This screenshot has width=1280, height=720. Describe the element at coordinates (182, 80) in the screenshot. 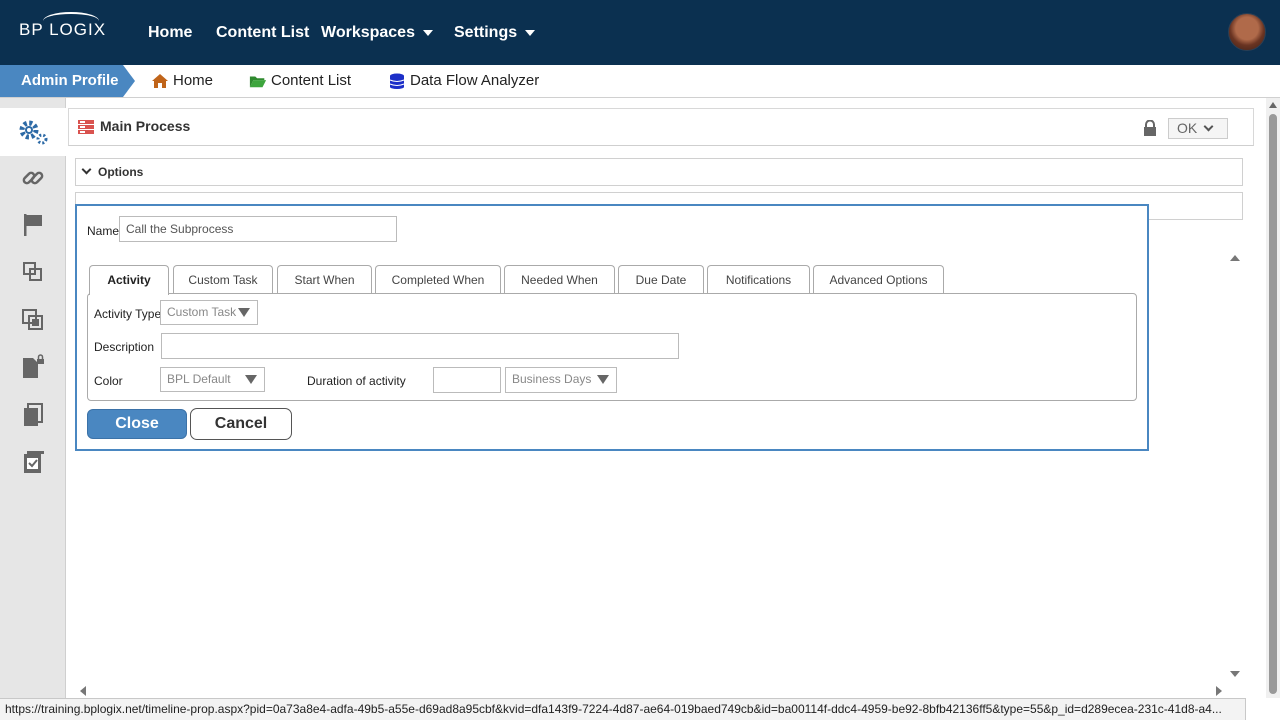

I see `crumb-home: Home` at that location.